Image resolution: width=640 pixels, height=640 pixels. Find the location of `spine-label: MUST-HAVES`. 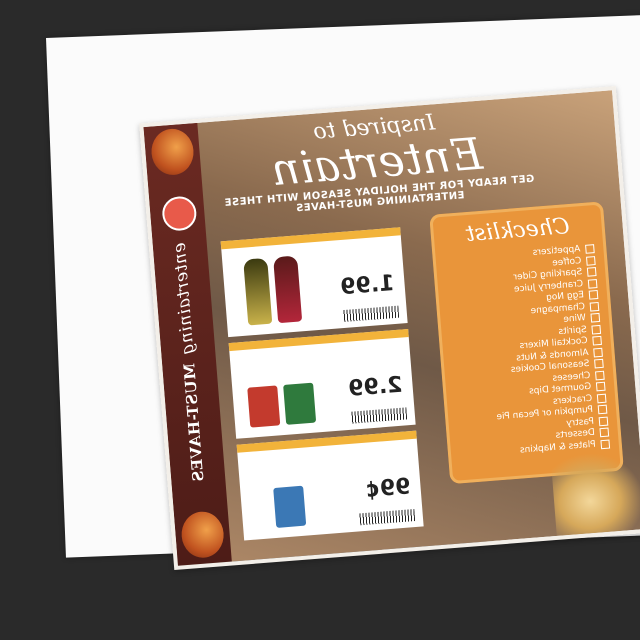

spine-label: MUST-HAVES is located at coordinates (194, 422).